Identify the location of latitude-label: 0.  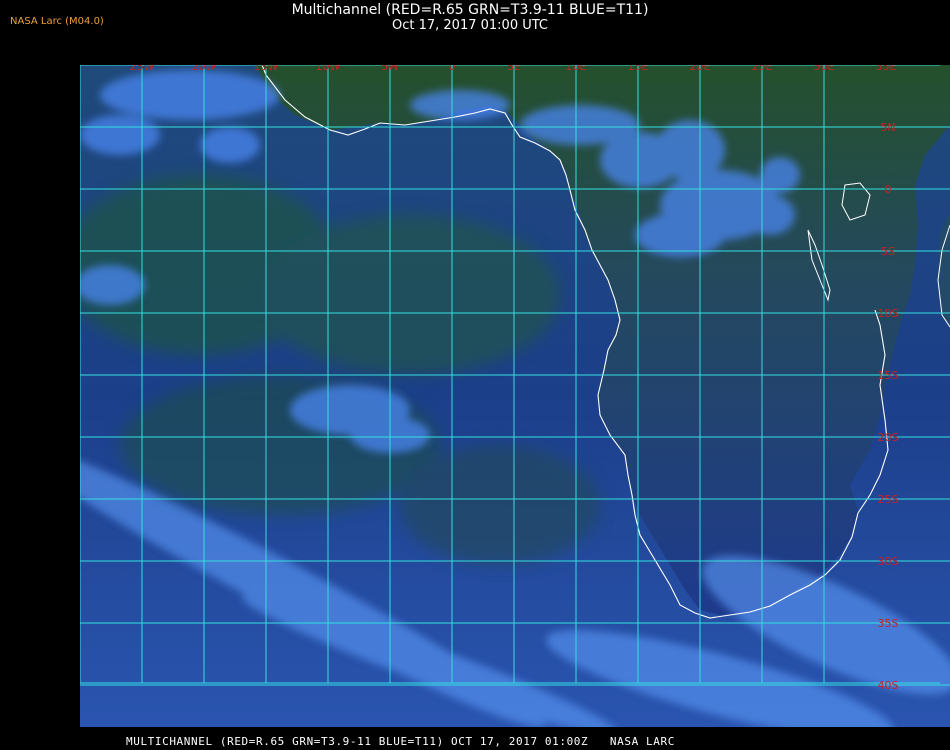
(888, 189).